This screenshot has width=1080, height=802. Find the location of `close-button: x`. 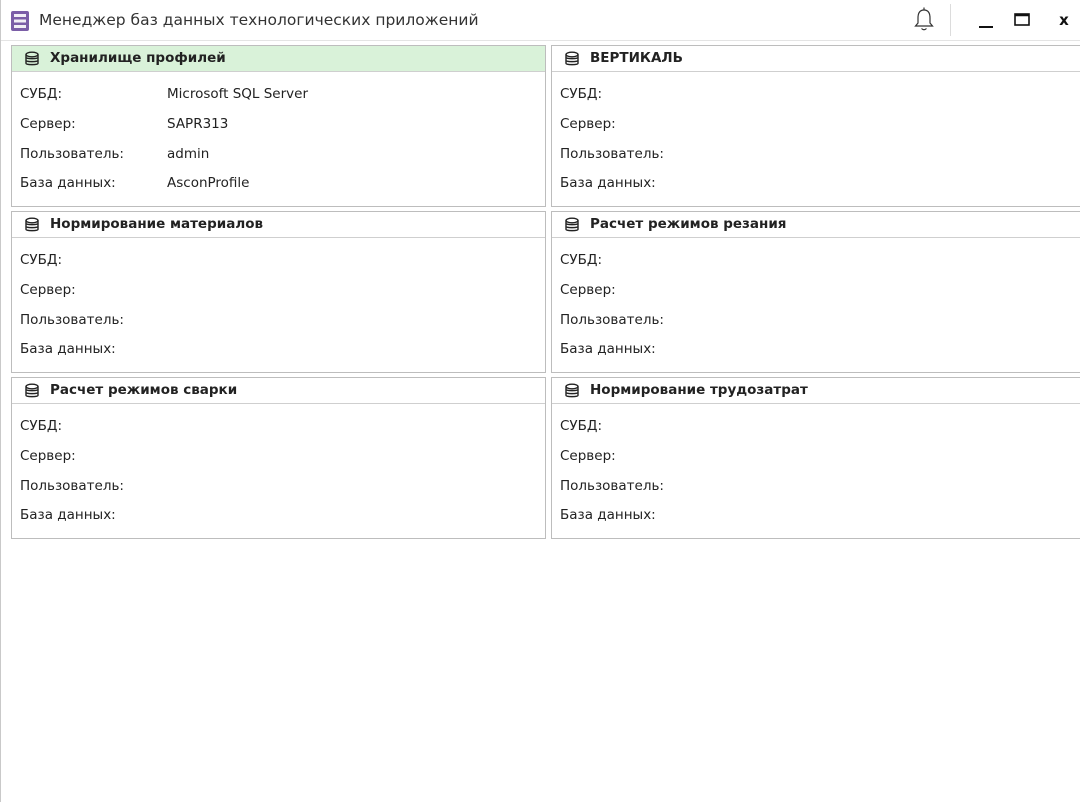

close-button: x is located at coordinates (1064, 20).